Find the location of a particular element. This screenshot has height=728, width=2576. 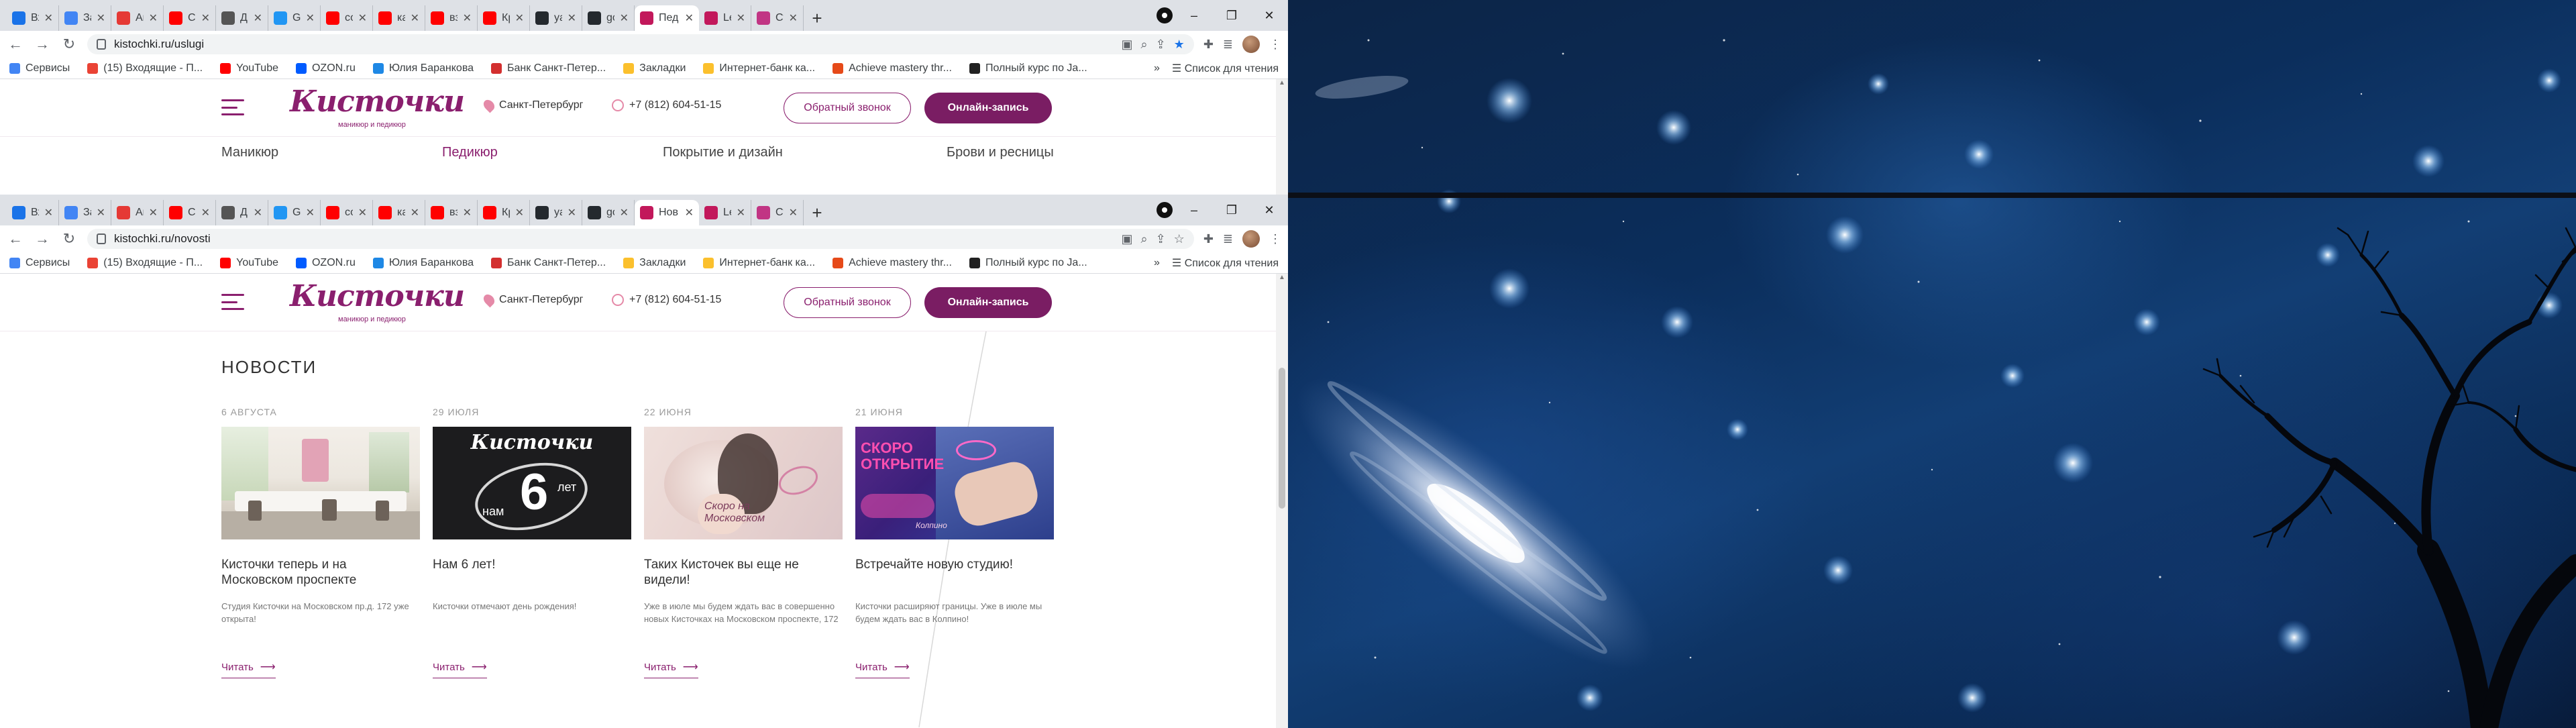

news-image-salon-interior is located at coordinates (320, 483).